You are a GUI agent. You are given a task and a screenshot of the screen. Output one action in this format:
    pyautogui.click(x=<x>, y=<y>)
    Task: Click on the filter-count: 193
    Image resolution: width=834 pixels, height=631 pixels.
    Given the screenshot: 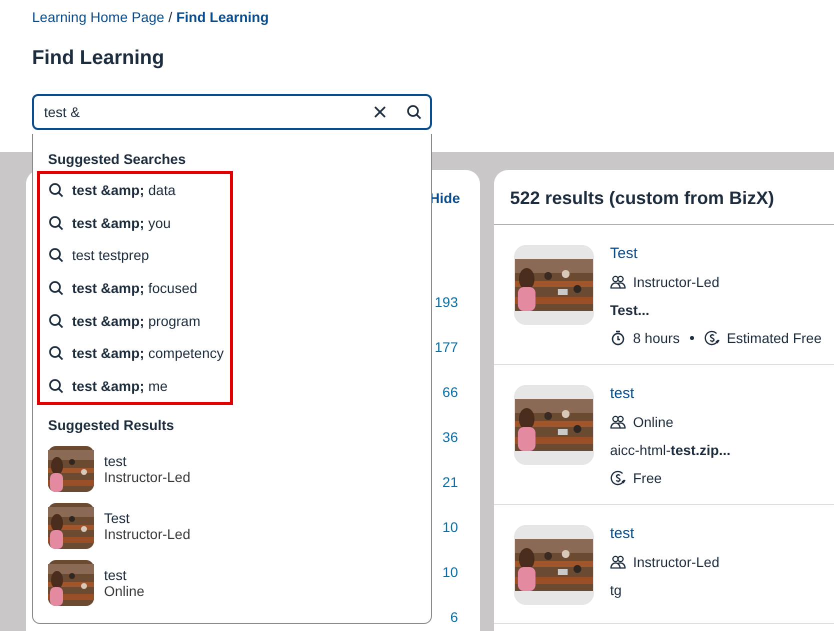 What is the action you would take?
    pyautogui.click(x=446, y=302)
    